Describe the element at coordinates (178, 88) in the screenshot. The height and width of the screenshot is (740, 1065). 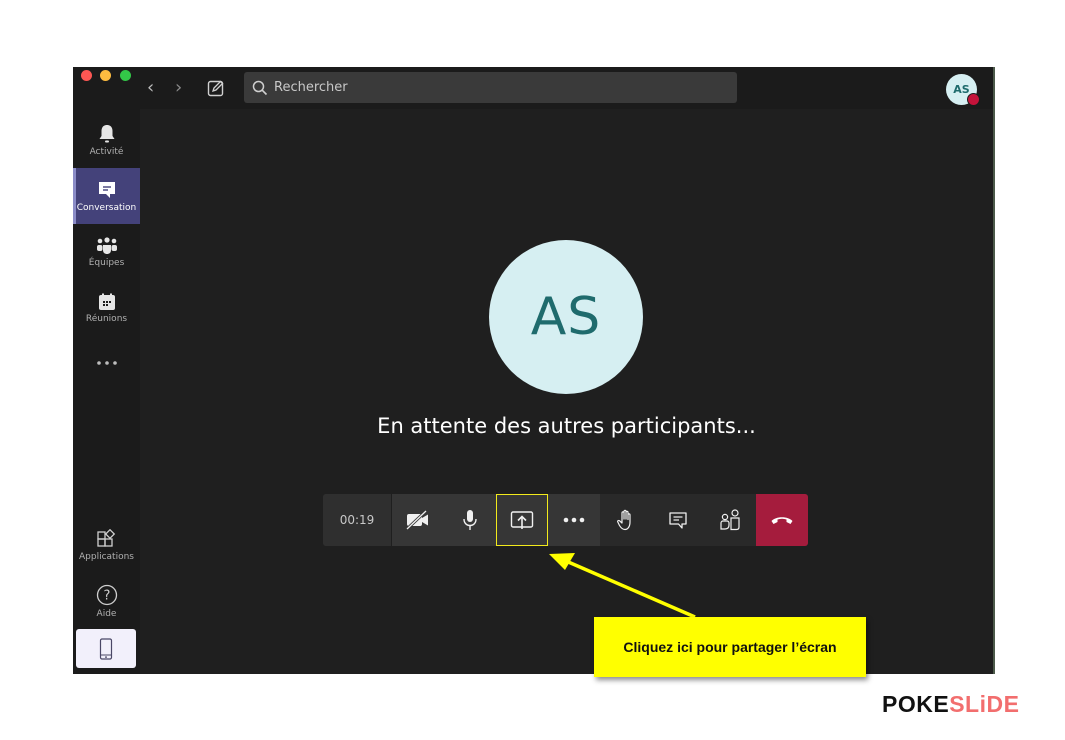
I see `forward-arrow-icon: ›` at that location.